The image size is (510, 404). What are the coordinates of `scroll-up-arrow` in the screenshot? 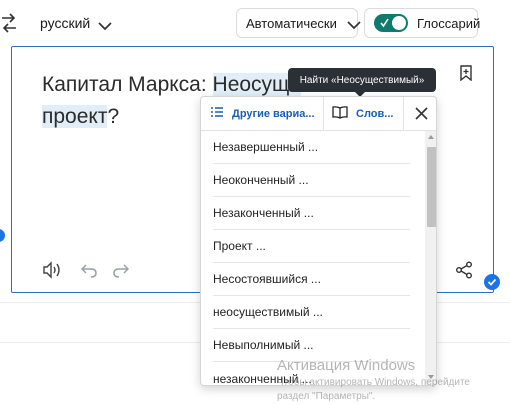 It's located at (431, 137).